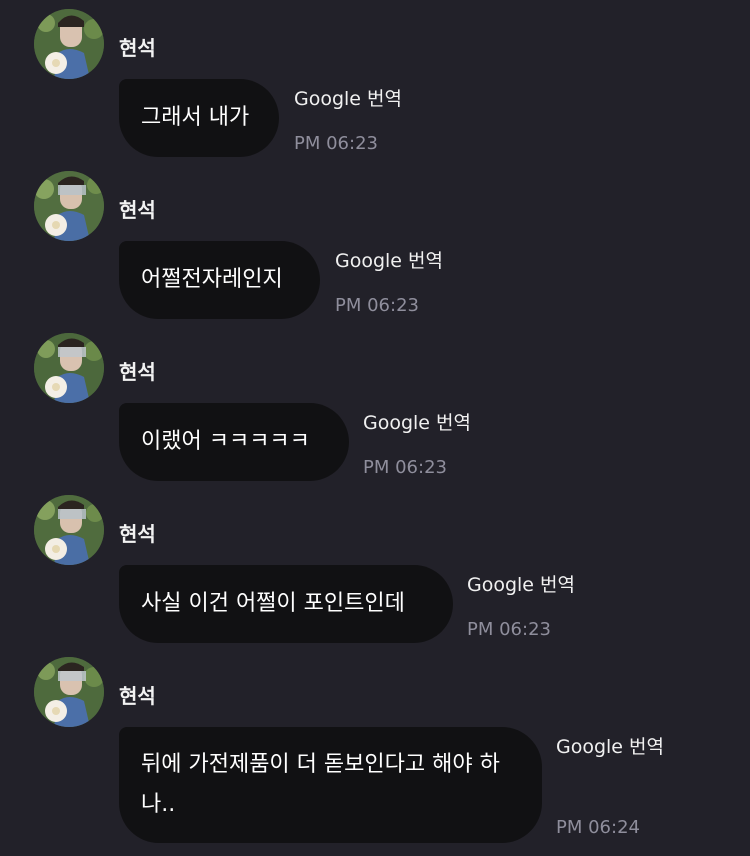  I want to click on message-bubble: 그래서 내가, so click(199, 118).